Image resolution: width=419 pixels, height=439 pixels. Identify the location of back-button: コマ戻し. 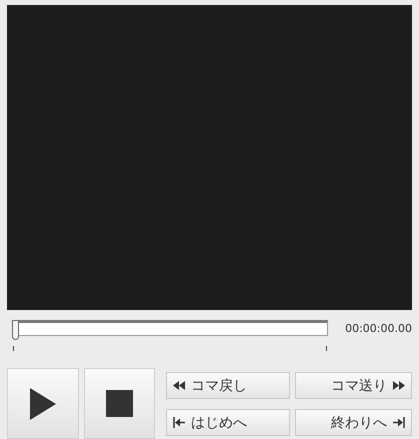
(228, 385).